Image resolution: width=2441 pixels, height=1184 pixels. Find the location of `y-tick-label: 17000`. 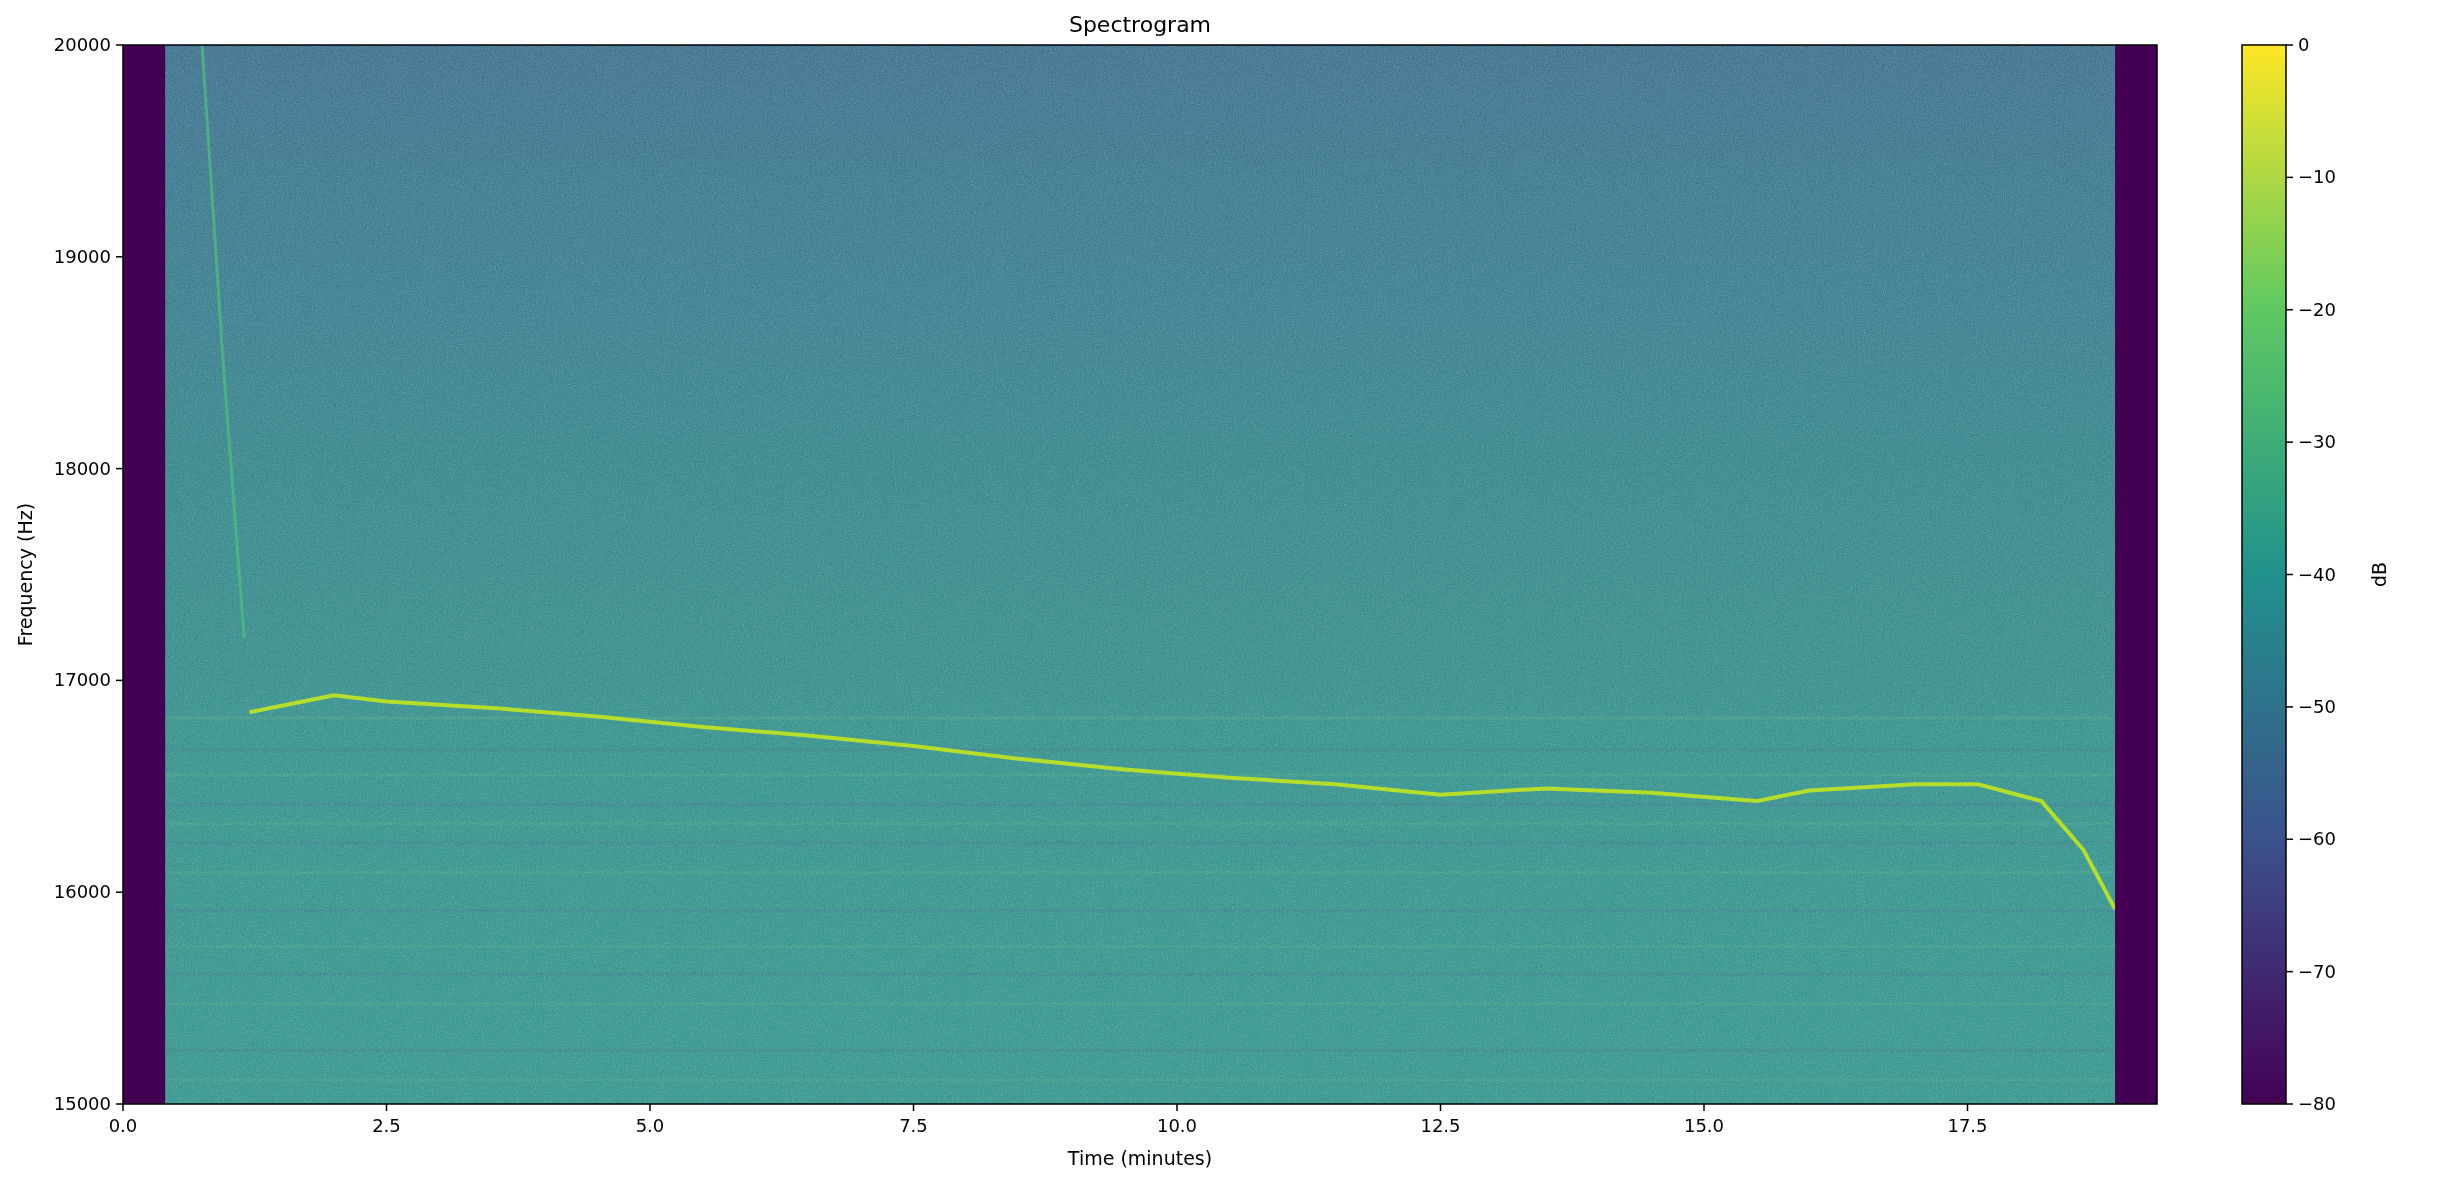

y-tick-label: 17000 is located at coordinates (82, 680).